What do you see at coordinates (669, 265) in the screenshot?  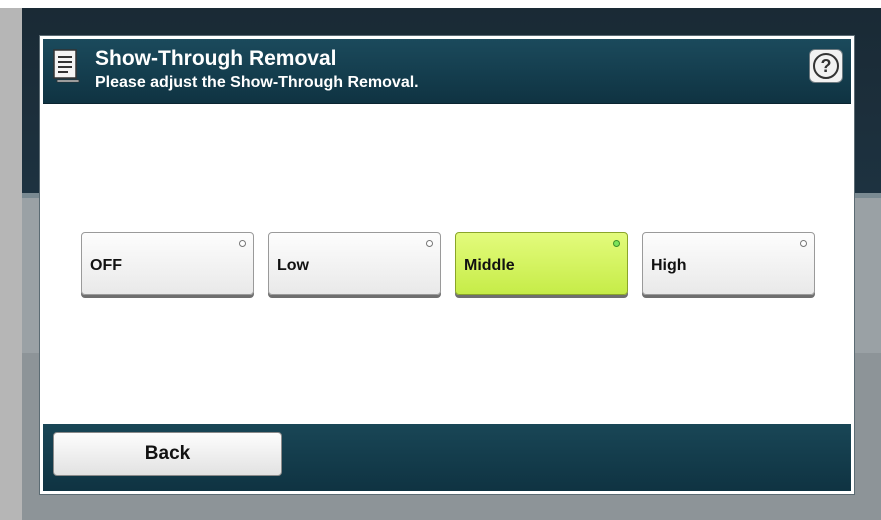 I see `option-label: High` at bounding box center [669, 265].